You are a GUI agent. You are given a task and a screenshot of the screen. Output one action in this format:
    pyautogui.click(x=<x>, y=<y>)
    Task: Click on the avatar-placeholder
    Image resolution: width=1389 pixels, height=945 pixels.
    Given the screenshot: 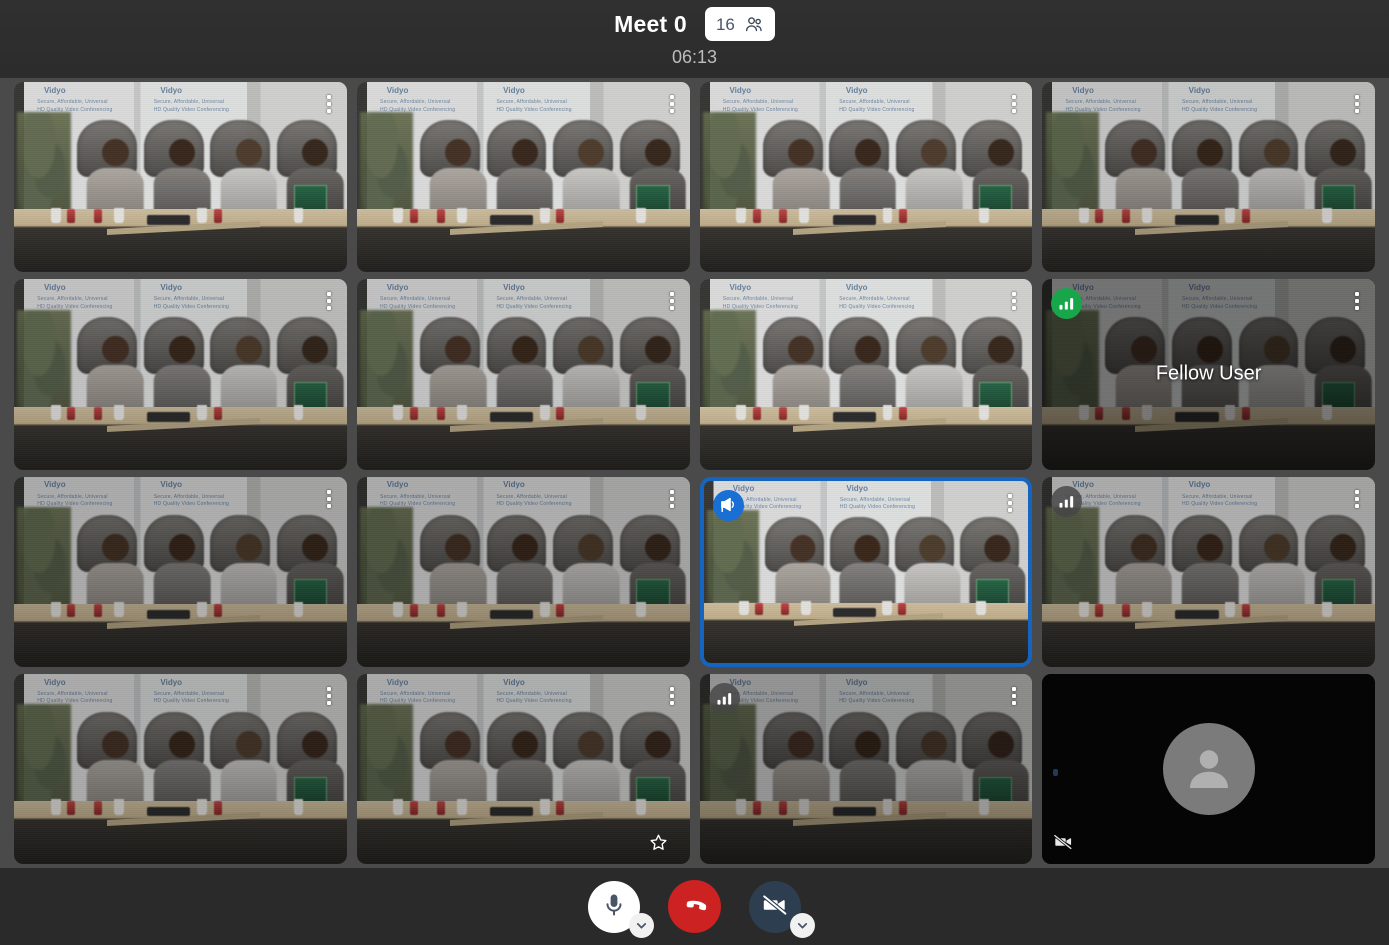 What is the action you would take?
    pyautogui.click(x=1208, y=768)
    